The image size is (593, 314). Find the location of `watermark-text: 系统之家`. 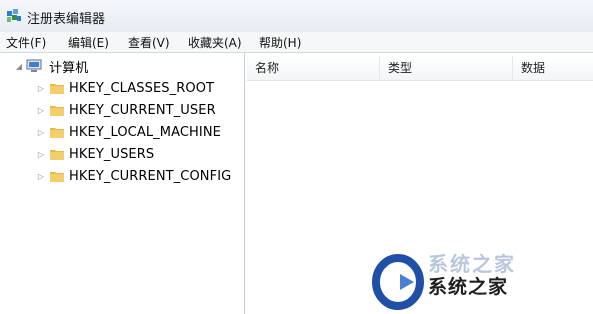

watermark-text: 系统之家 is located at coordinates (468, 287).